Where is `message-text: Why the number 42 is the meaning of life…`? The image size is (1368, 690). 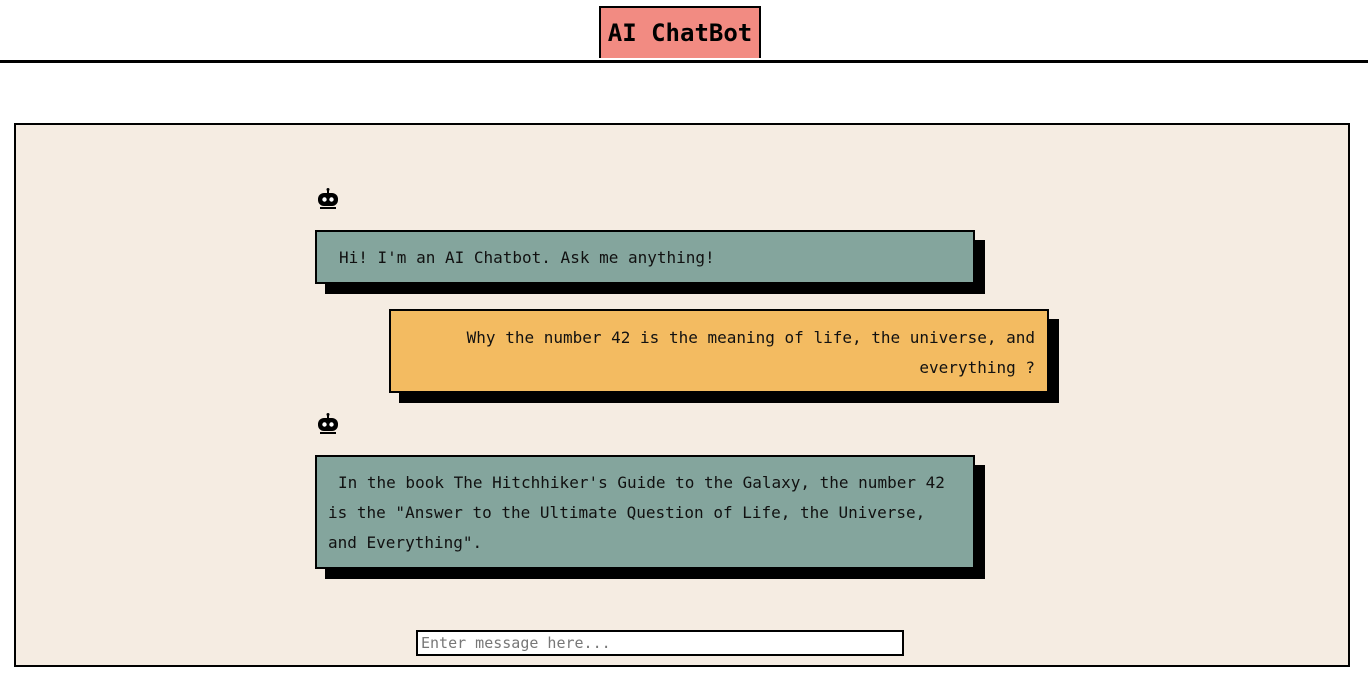
message-text: Why the number 42 is the meaning of life… is located at coordinates (750, 352).